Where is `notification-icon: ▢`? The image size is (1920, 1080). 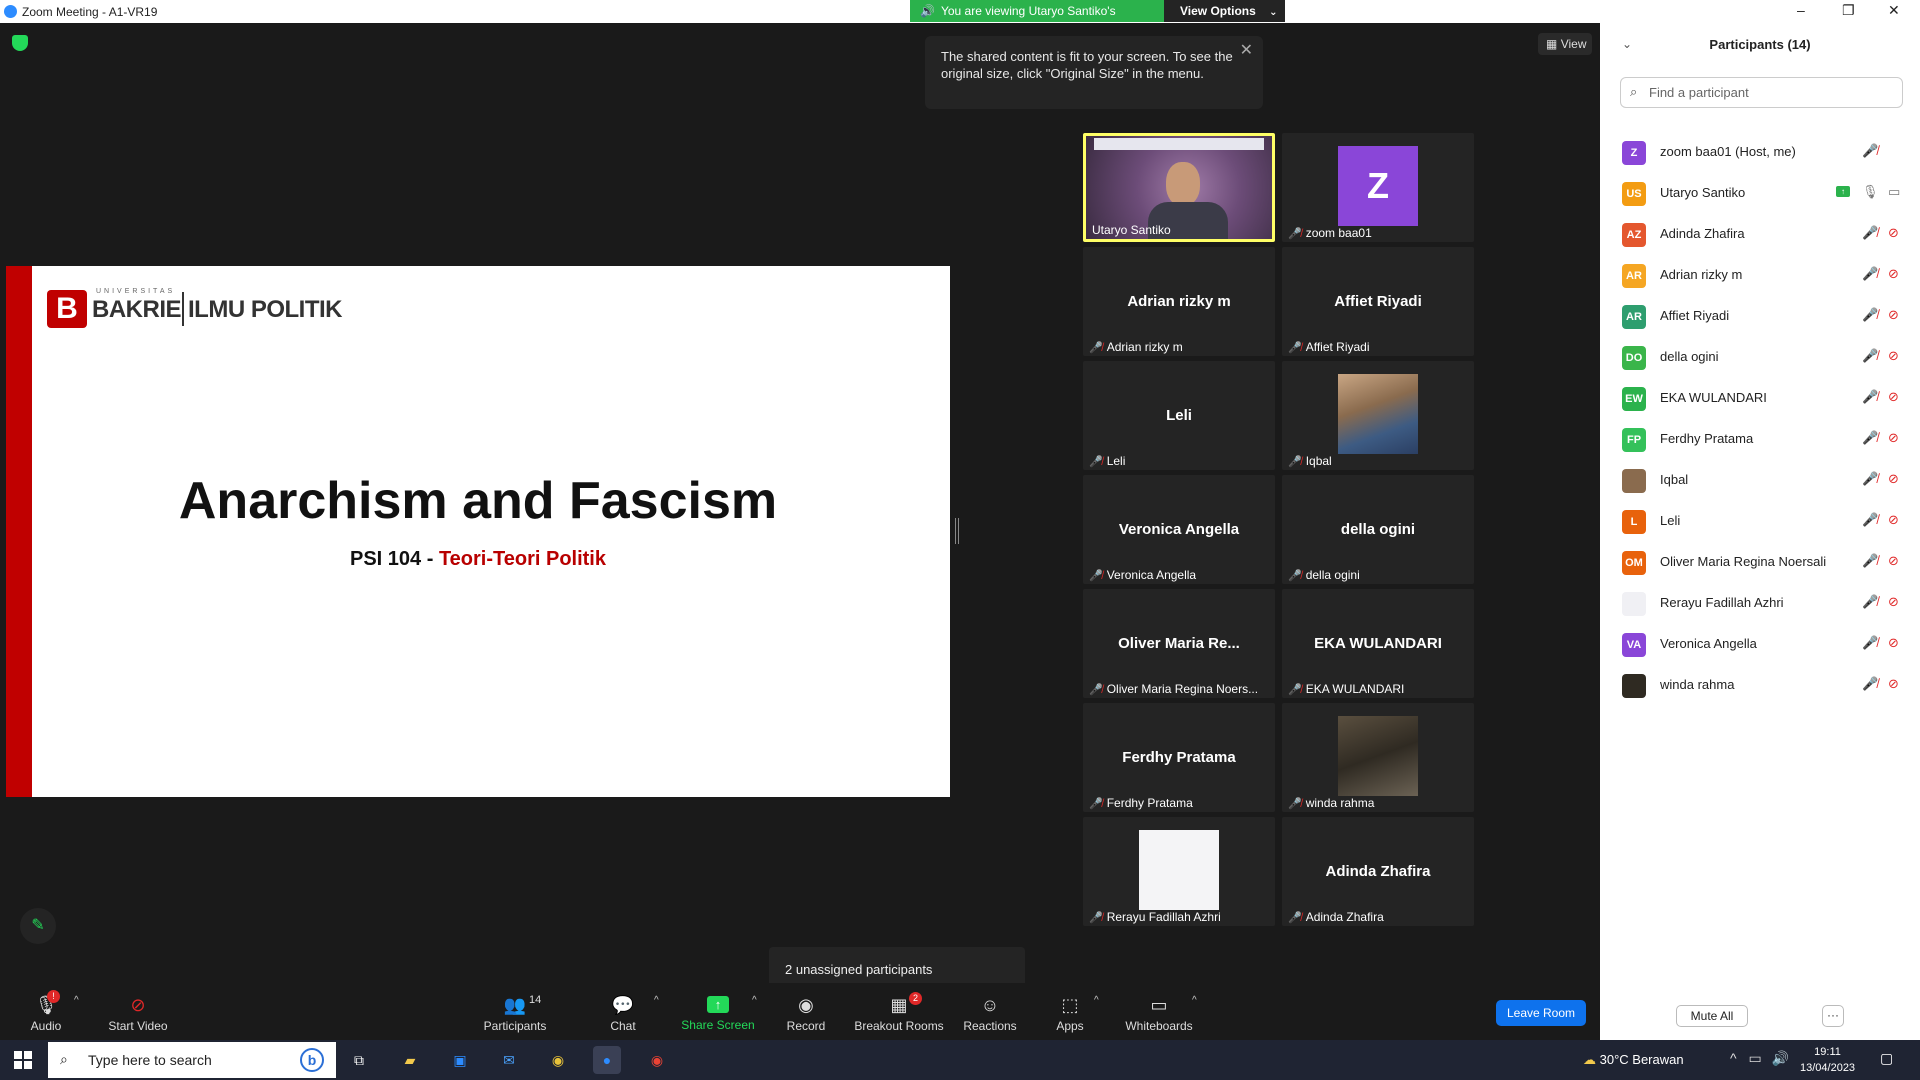 notification-icon: ▢ is located at coordinates (1886, 1058).